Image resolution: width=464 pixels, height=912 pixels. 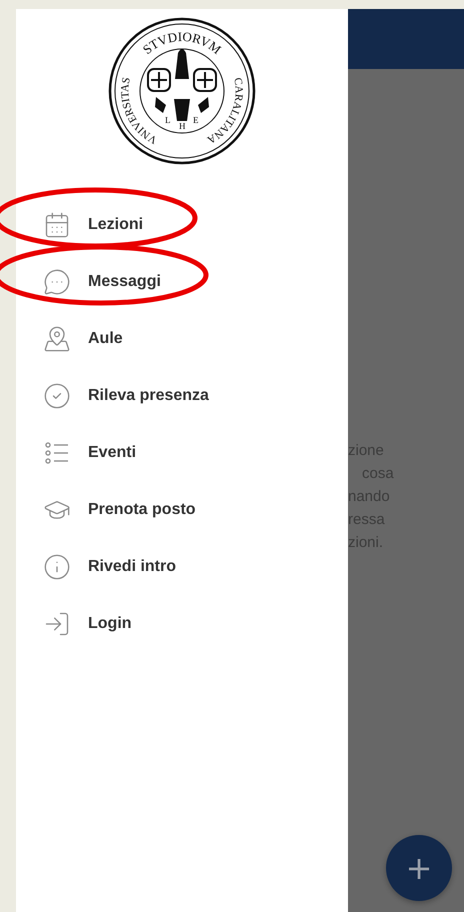 I want to click on menu-item: Lezioni, so click(x=116, y=225).